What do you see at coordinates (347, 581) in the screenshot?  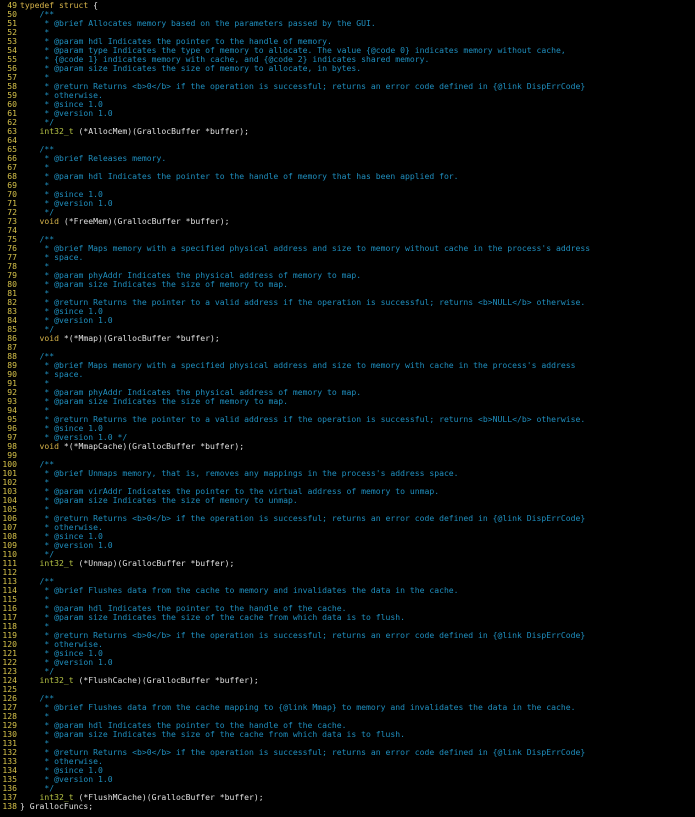 I see `code-line: 113 /**` at bounding box center [347, 581].